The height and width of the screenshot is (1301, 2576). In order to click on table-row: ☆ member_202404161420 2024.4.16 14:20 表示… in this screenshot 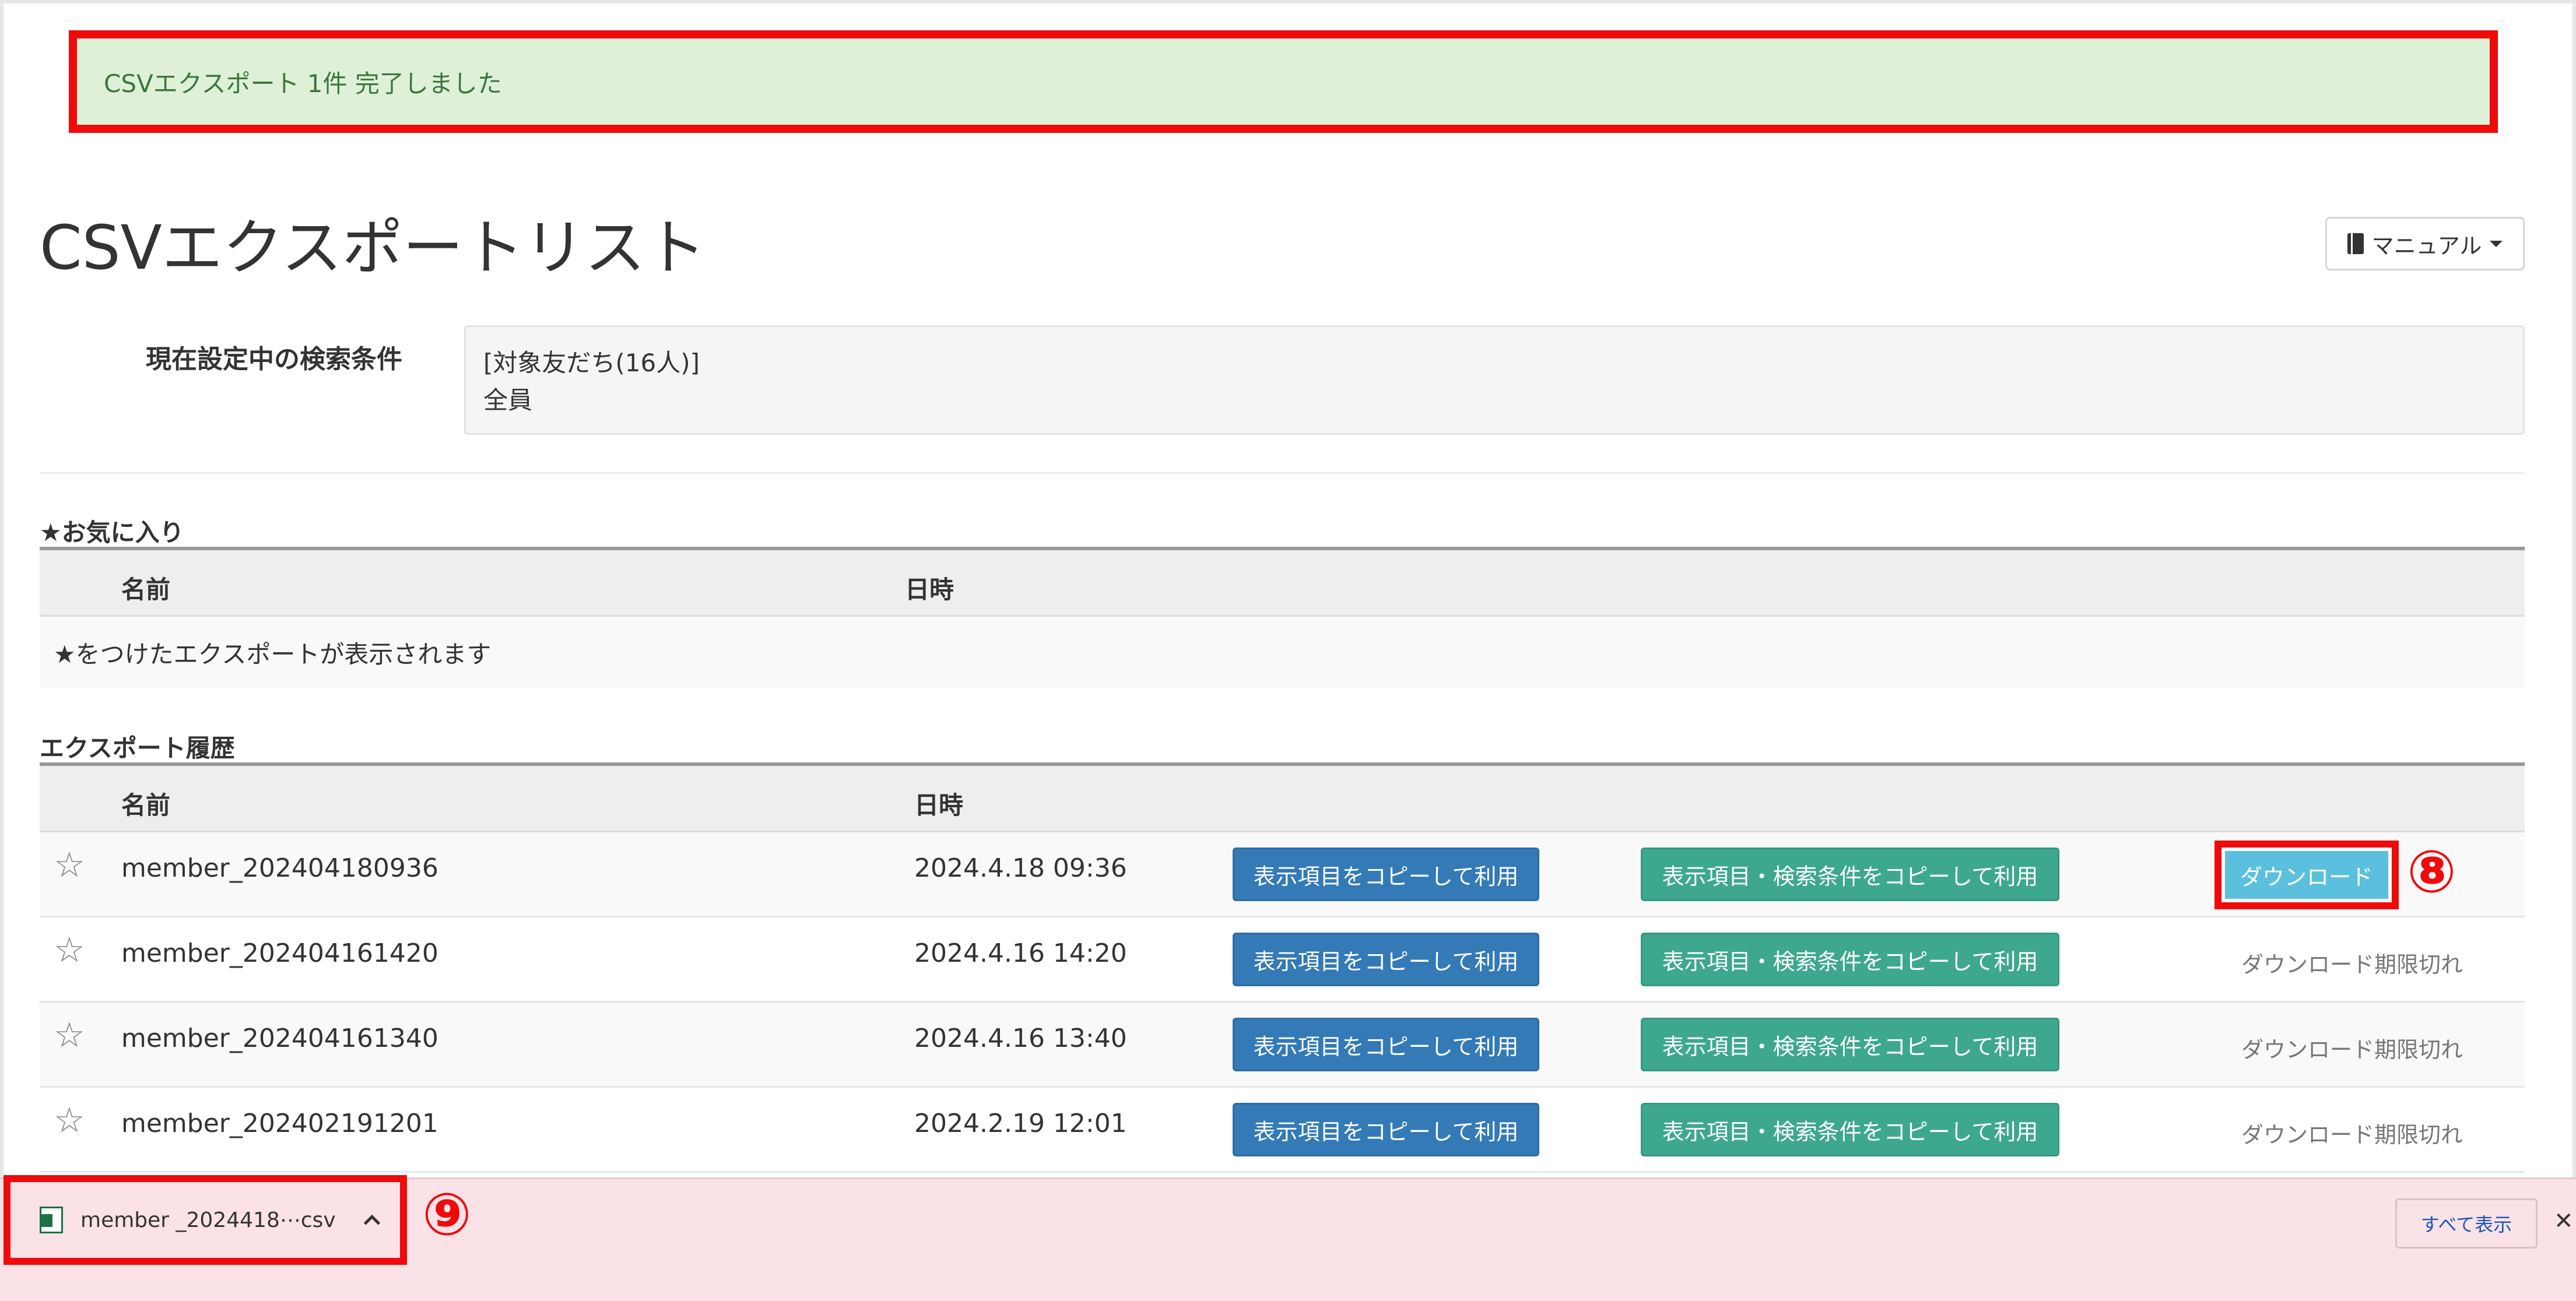, I will do `click(1282, 960)`.